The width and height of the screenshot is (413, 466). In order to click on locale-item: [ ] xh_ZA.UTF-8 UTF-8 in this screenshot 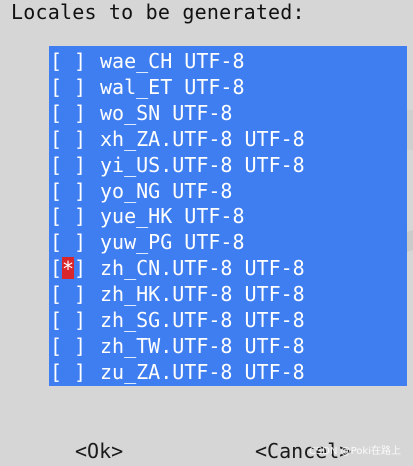, I will do `click(228, 139)`.